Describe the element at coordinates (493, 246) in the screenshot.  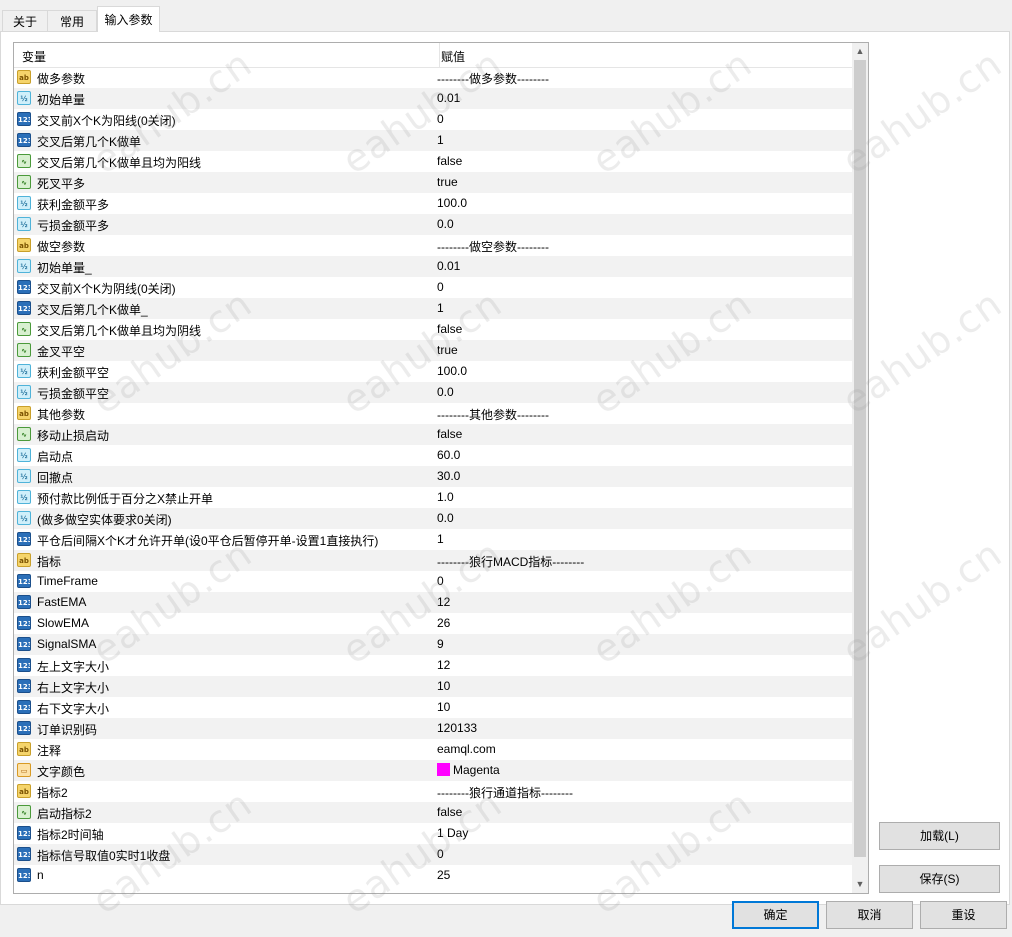
I see `param-value: --------做空参数--------` at that location.